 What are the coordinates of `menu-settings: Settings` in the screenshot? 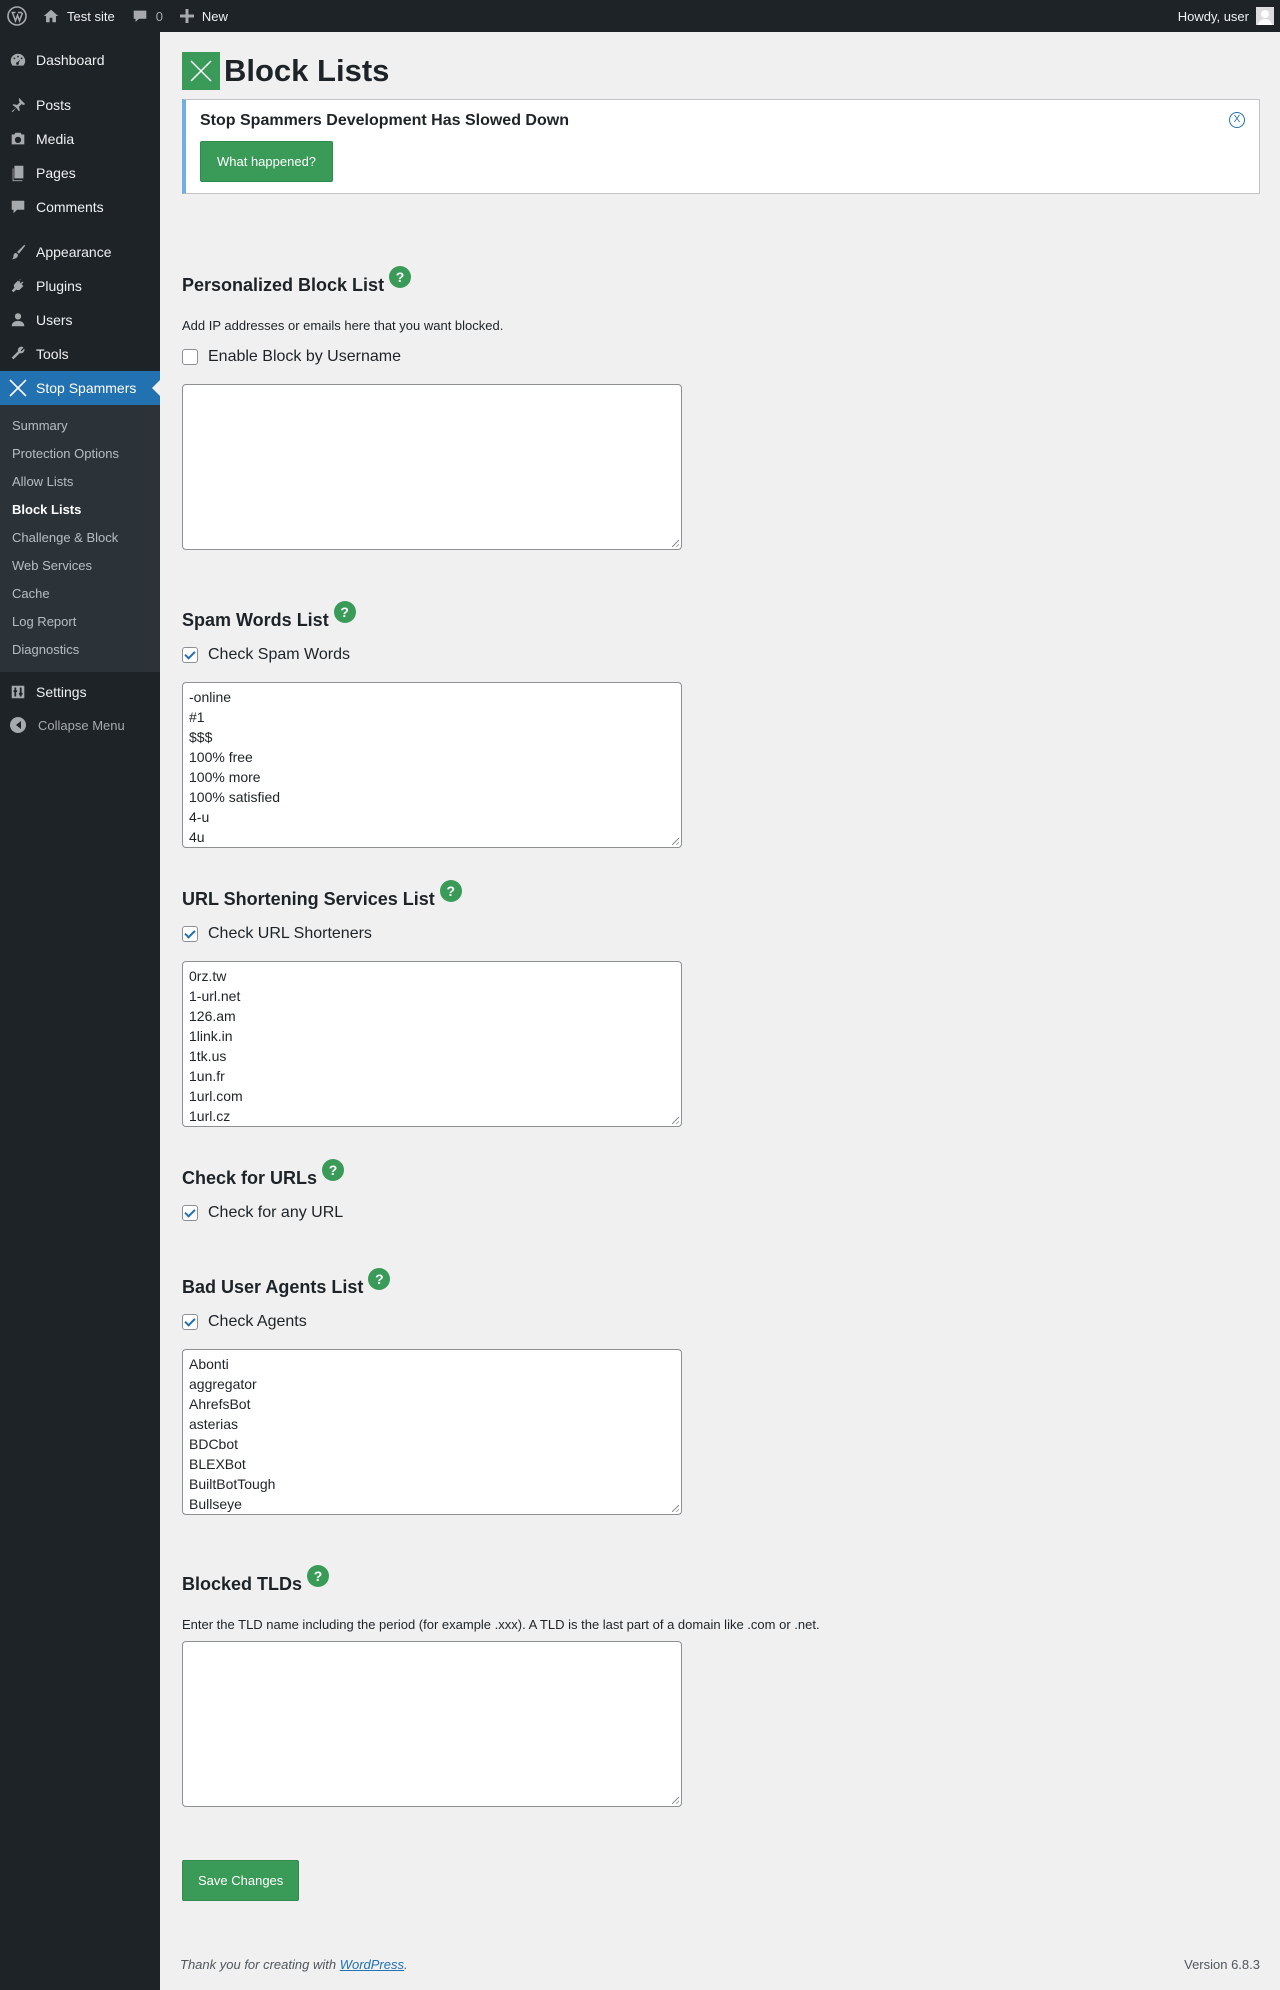 It's located at (80, 692).